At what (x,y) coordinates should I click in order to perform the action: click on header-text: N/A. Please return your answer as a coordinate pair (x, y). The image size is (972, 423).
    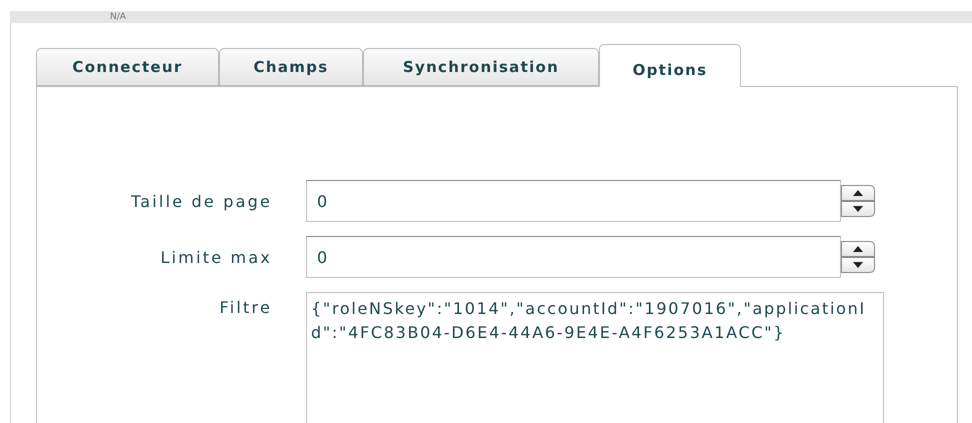
    Looking at the image, I should click on (118, 17).